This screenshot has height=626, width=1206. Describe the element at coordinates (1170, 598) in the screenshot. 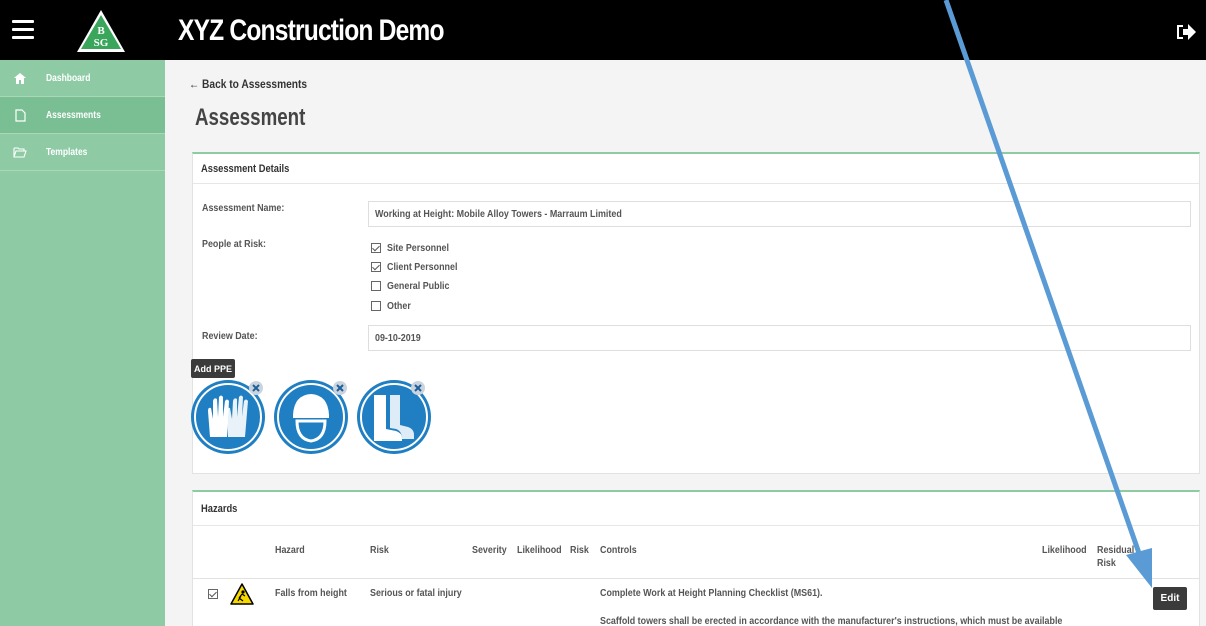

I see `edit-hazard-button: Edit` at that location.